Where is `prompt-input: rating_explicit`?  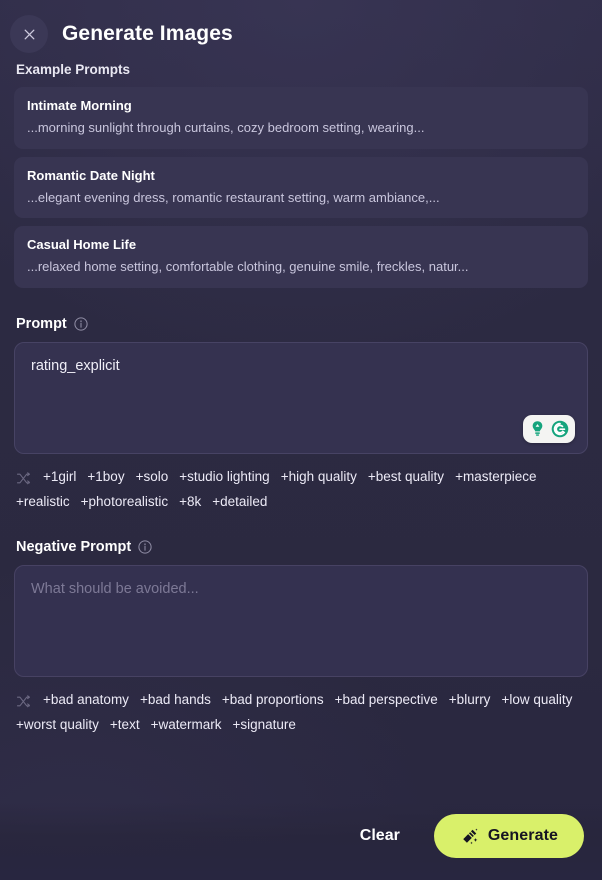 prompt-input: rating_explicit is located at coordinates (301, 397).